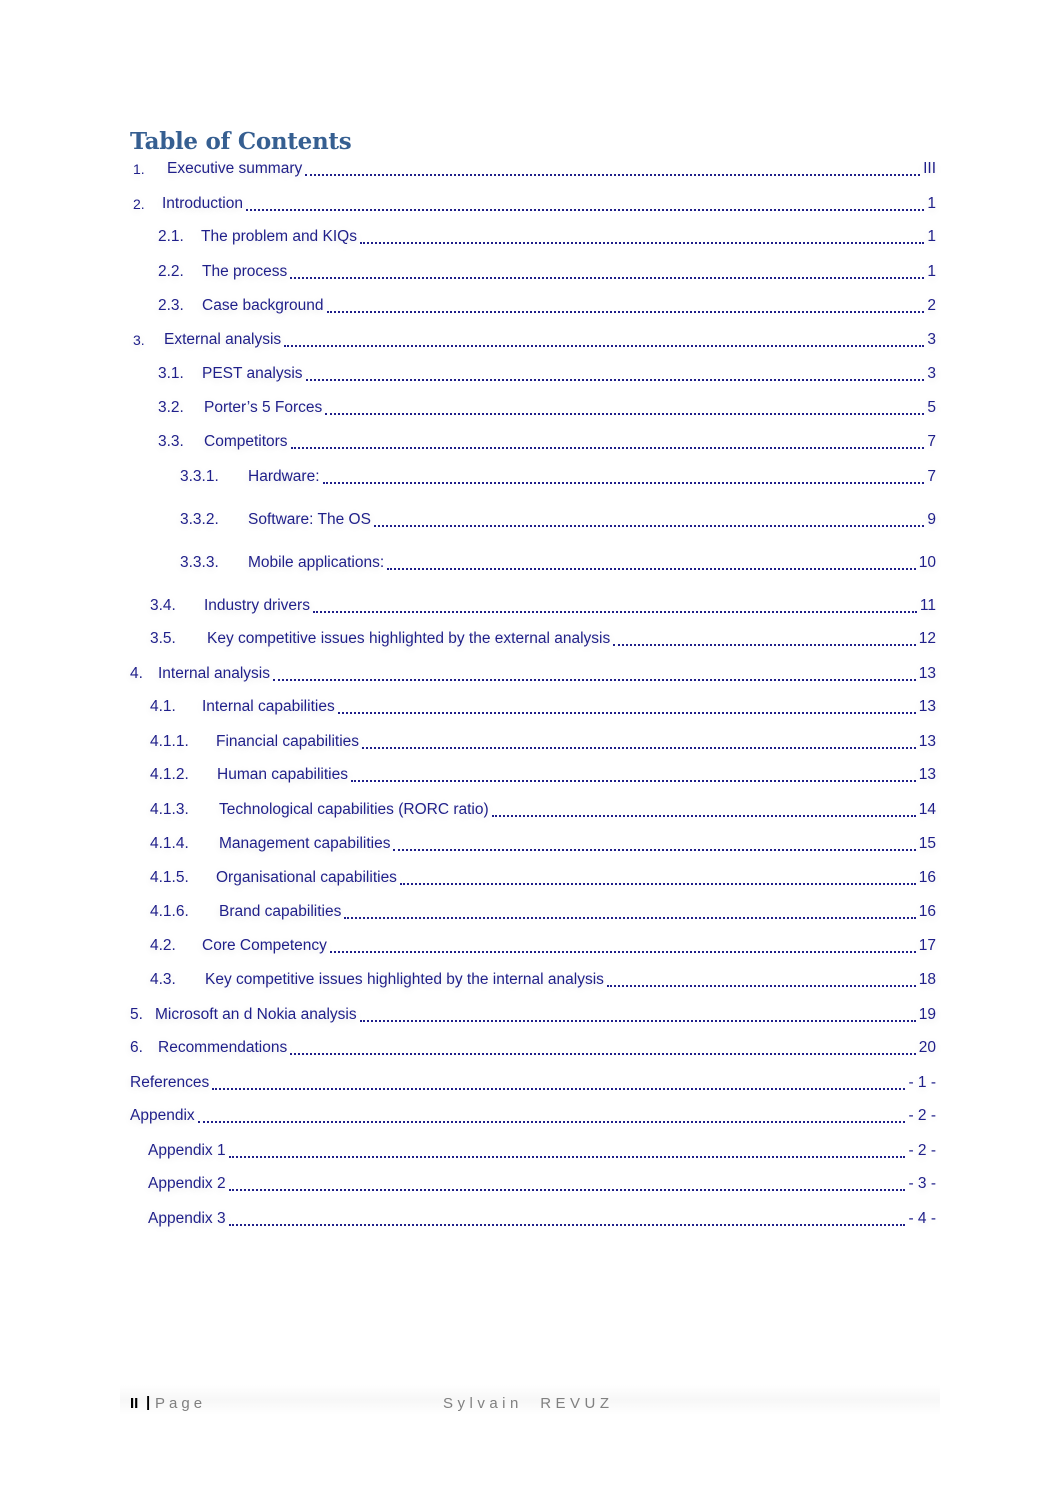 This screenshot has width=1062, height=1506. I want to click on toc-entry: 4.1. Internal capabilities 13, so click(543, 706).